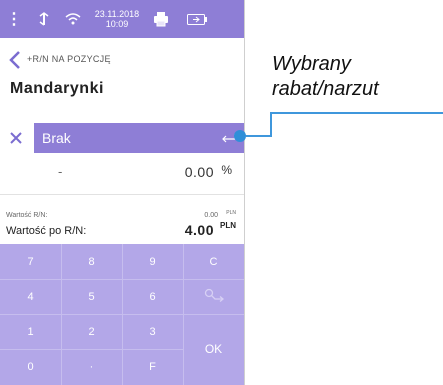 The width and height of the screenshot is (443, 385). I want to click on callout-marker, so click(240, 136).